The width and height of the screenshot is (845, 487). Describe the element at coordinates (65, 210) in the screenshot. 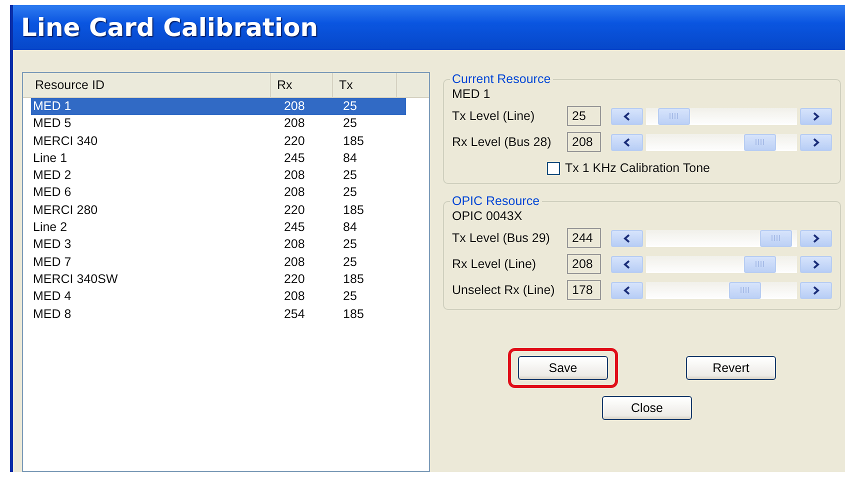

I see `table-cell-text: MERCI 280` at that location.